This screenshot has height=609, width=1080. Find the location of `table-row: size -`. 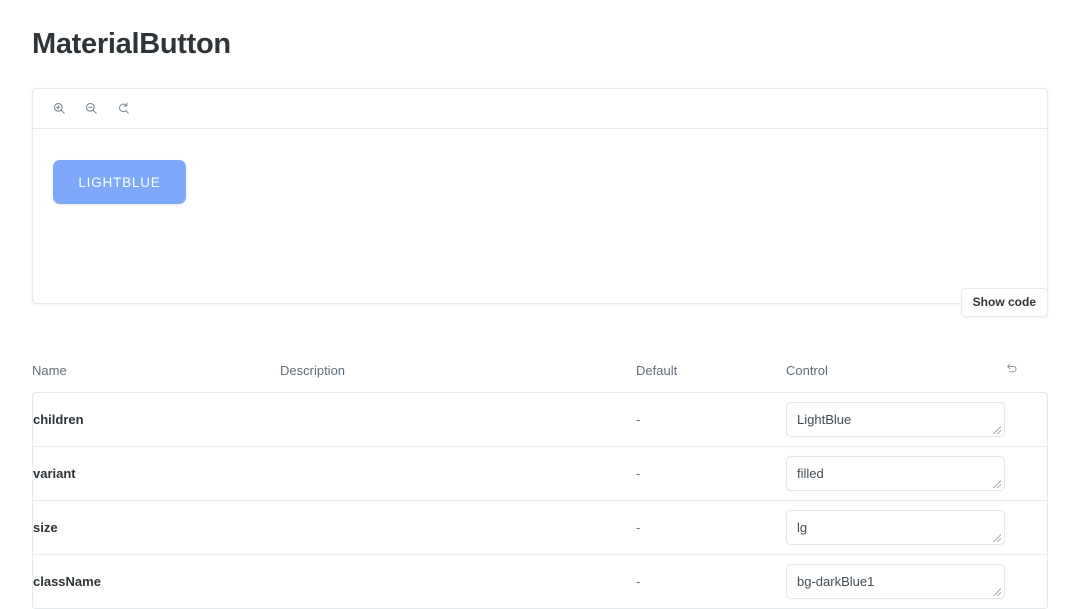

table-row: size - is located at coordinates (540, 527).